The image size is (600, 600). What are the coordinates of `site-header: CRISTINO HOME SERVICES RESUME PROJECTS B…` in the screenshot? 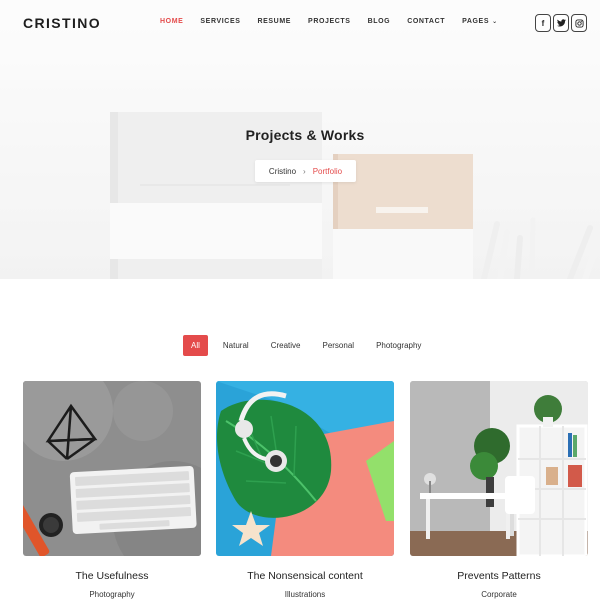 It's located at (300, 23).